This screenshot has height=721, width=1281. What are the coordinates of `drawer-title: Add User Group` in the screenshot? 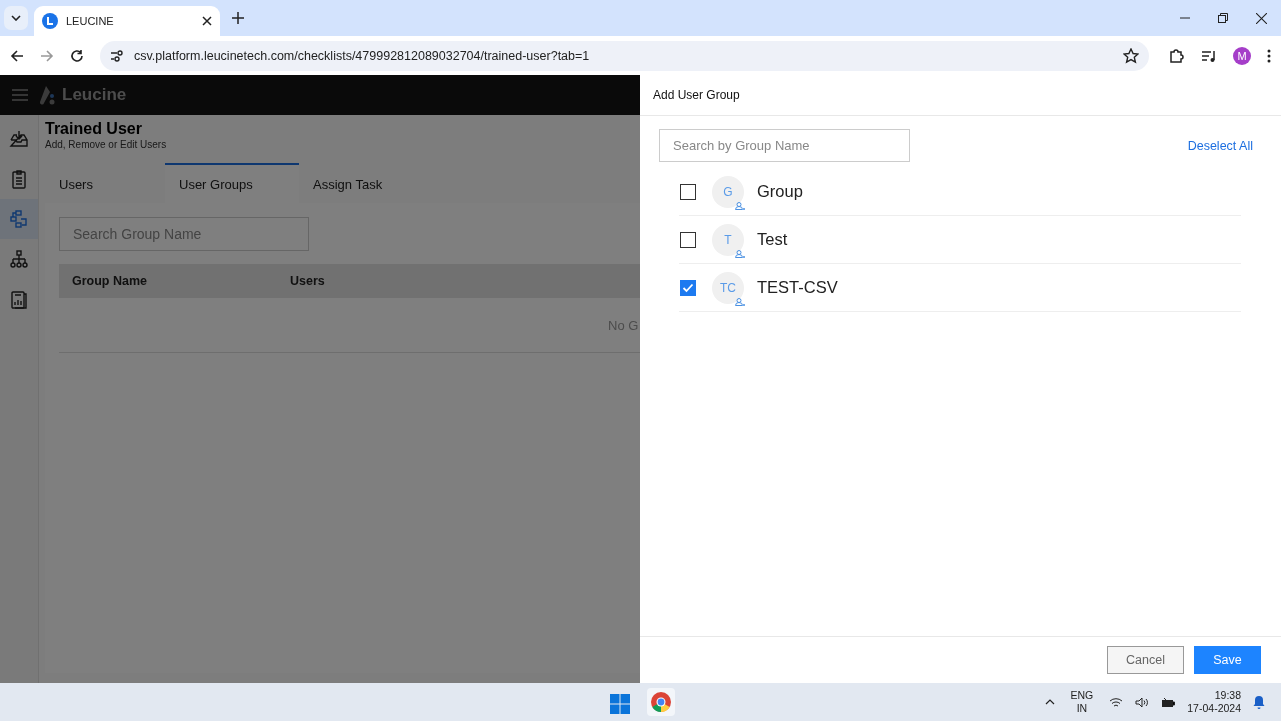 It's located at (696, 95).